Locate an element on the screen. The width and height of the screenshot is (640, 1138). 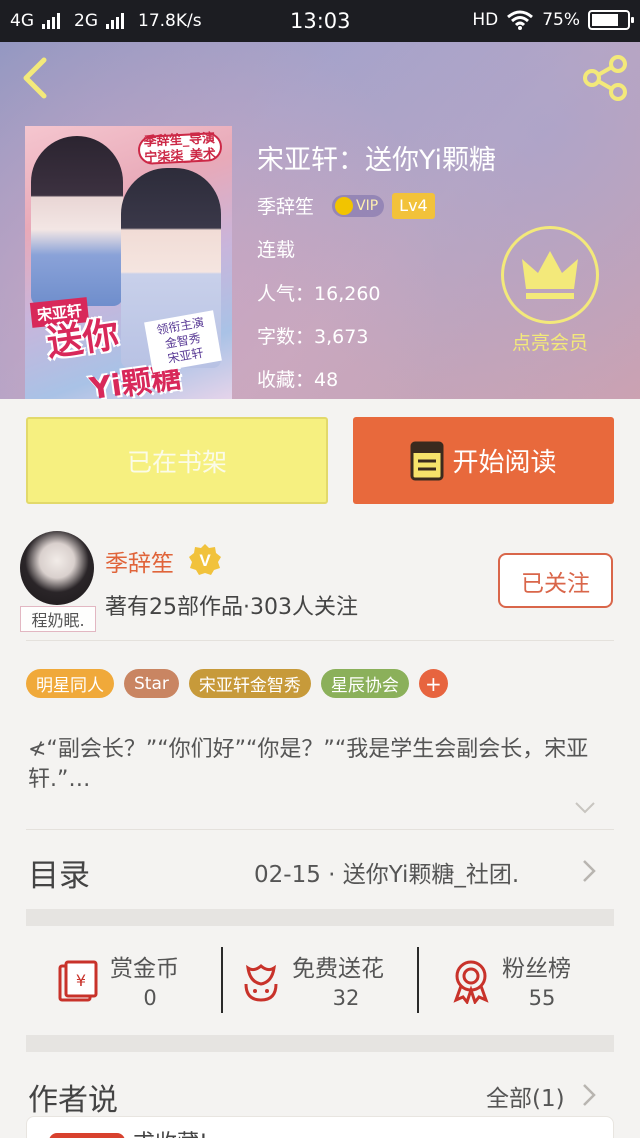
chevron-down-icon is located at coordinates (585, 808).